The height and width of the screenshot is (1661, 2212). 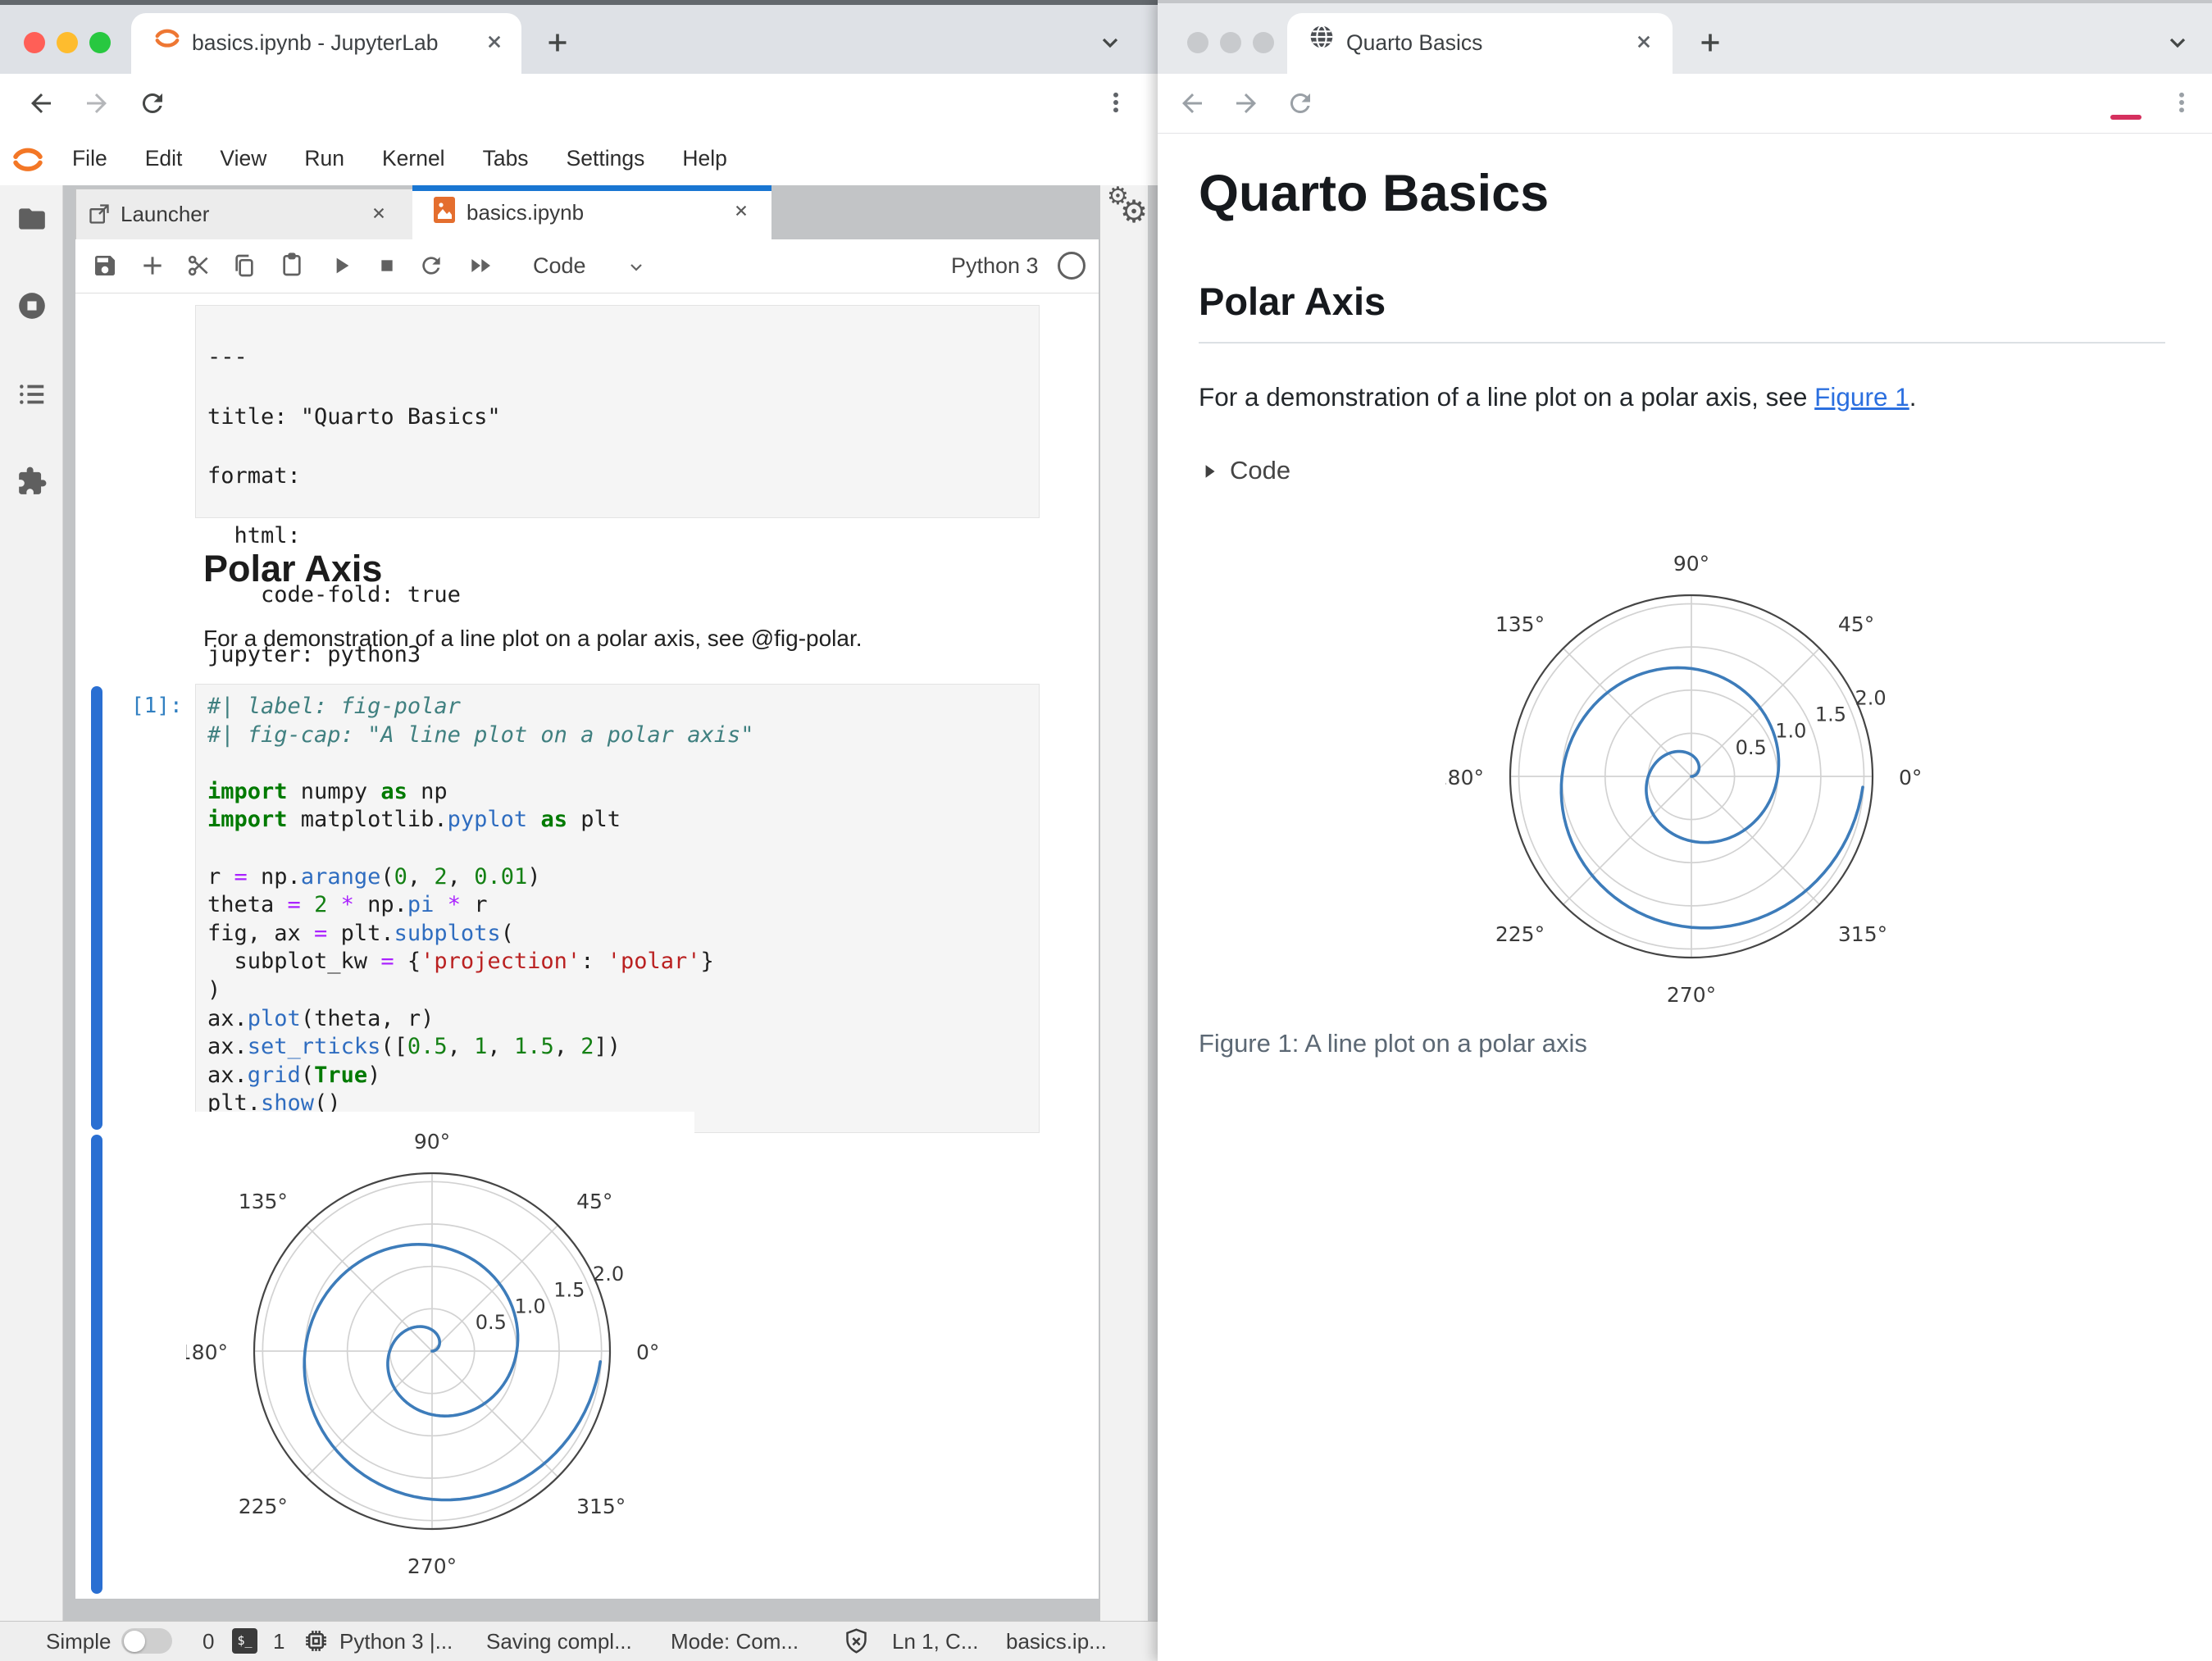 I want to click on code-fold-label: Code, so click(x=1261, y=470).